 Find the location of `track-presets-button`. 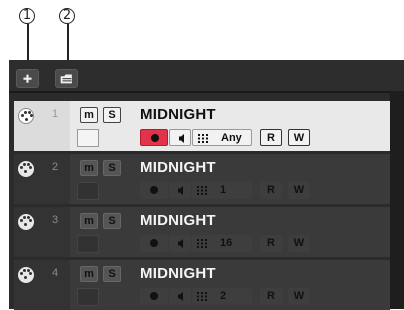

track-presets-button is located at coordinates (66, 78).